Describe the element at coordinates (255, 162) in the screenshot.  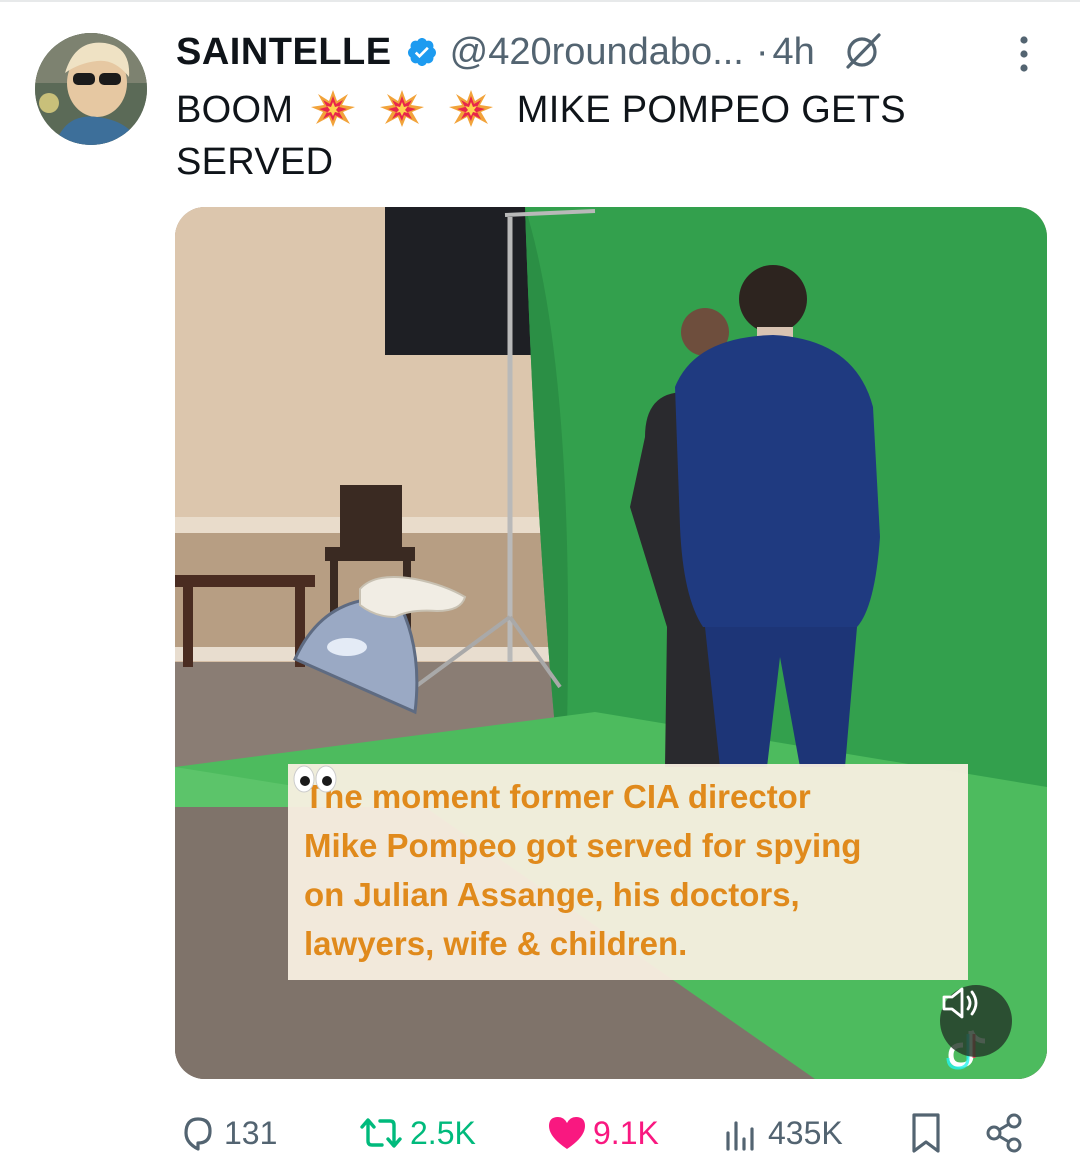
I see `tweet-text-line2: SERVED` at that location.